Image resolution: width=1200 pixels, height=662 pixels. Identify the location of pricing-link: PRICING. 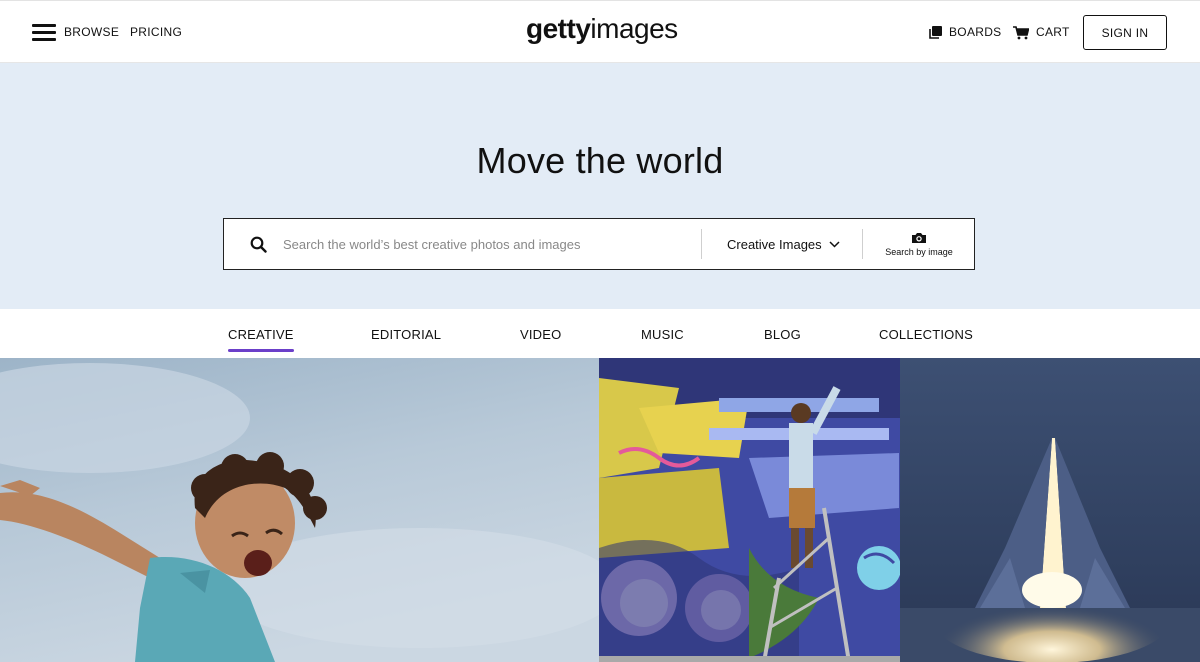
(156, 32).